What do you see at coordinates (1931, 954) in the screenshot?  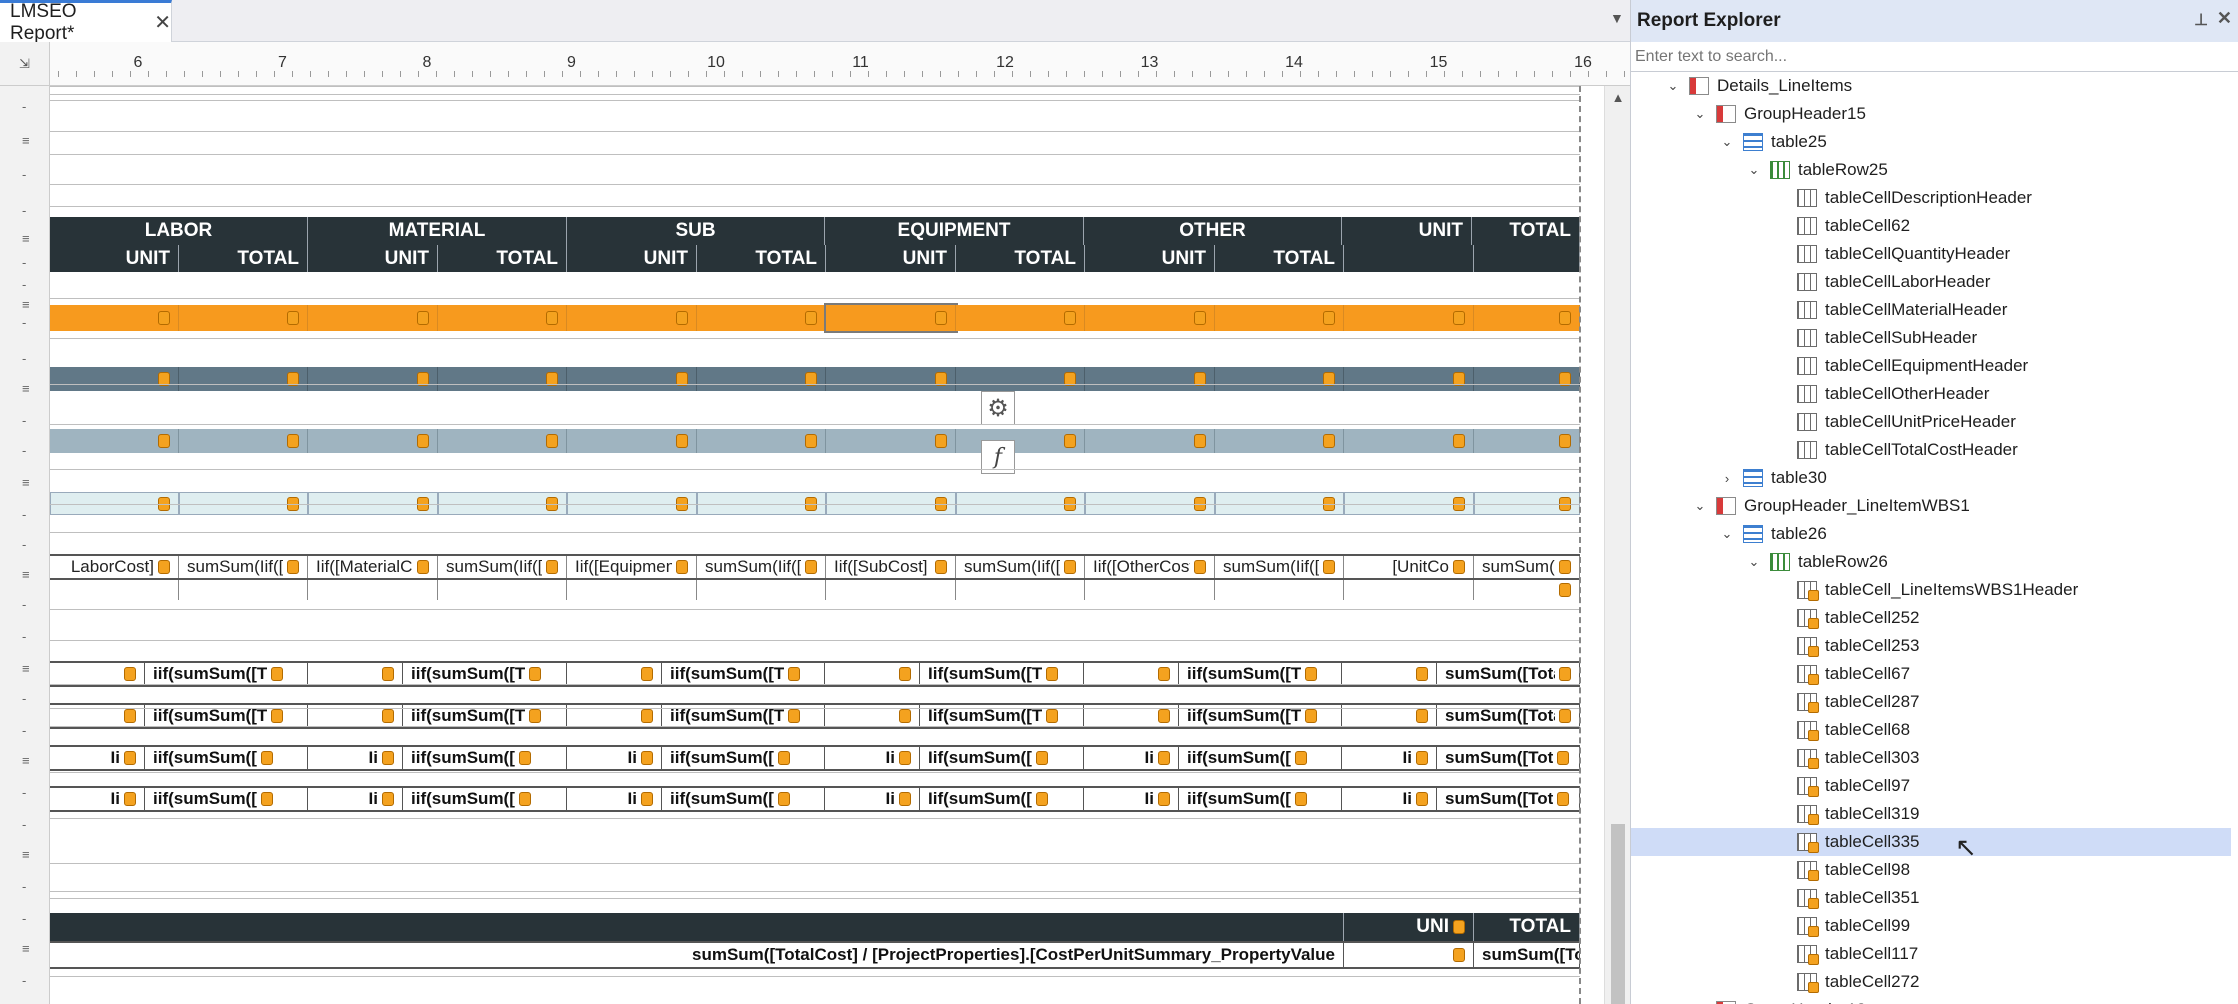 I see `tree-node: tableCell117` at bounding box center [1931, 954].